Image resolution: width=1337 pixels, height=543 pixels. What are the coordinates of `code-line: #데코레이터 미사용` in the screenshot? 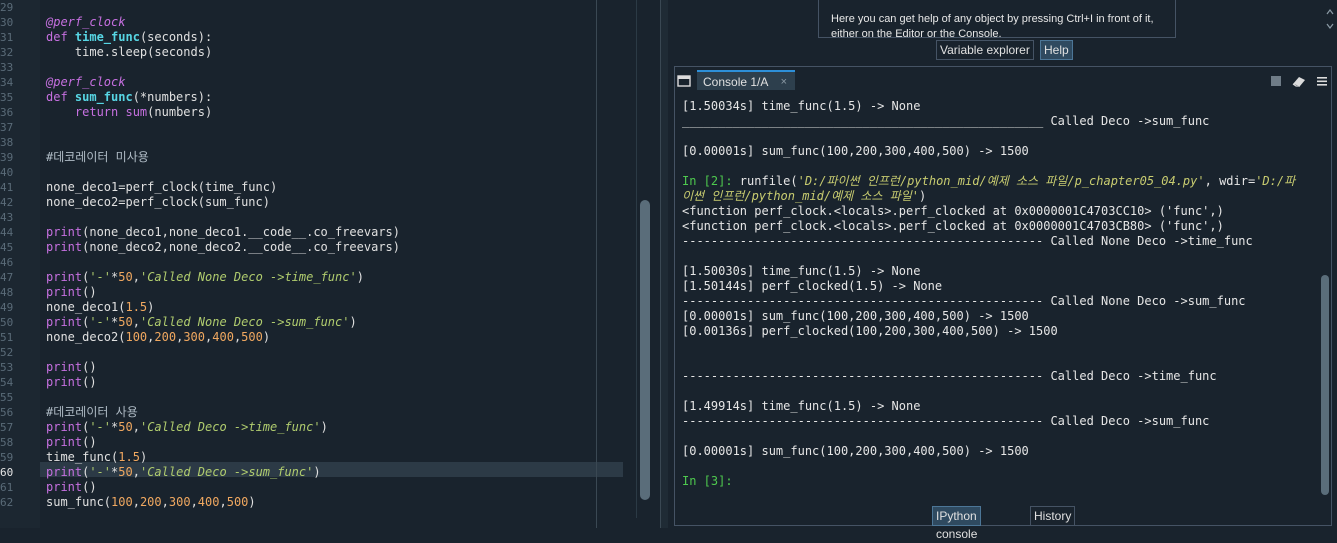 It's located at (97, 157).